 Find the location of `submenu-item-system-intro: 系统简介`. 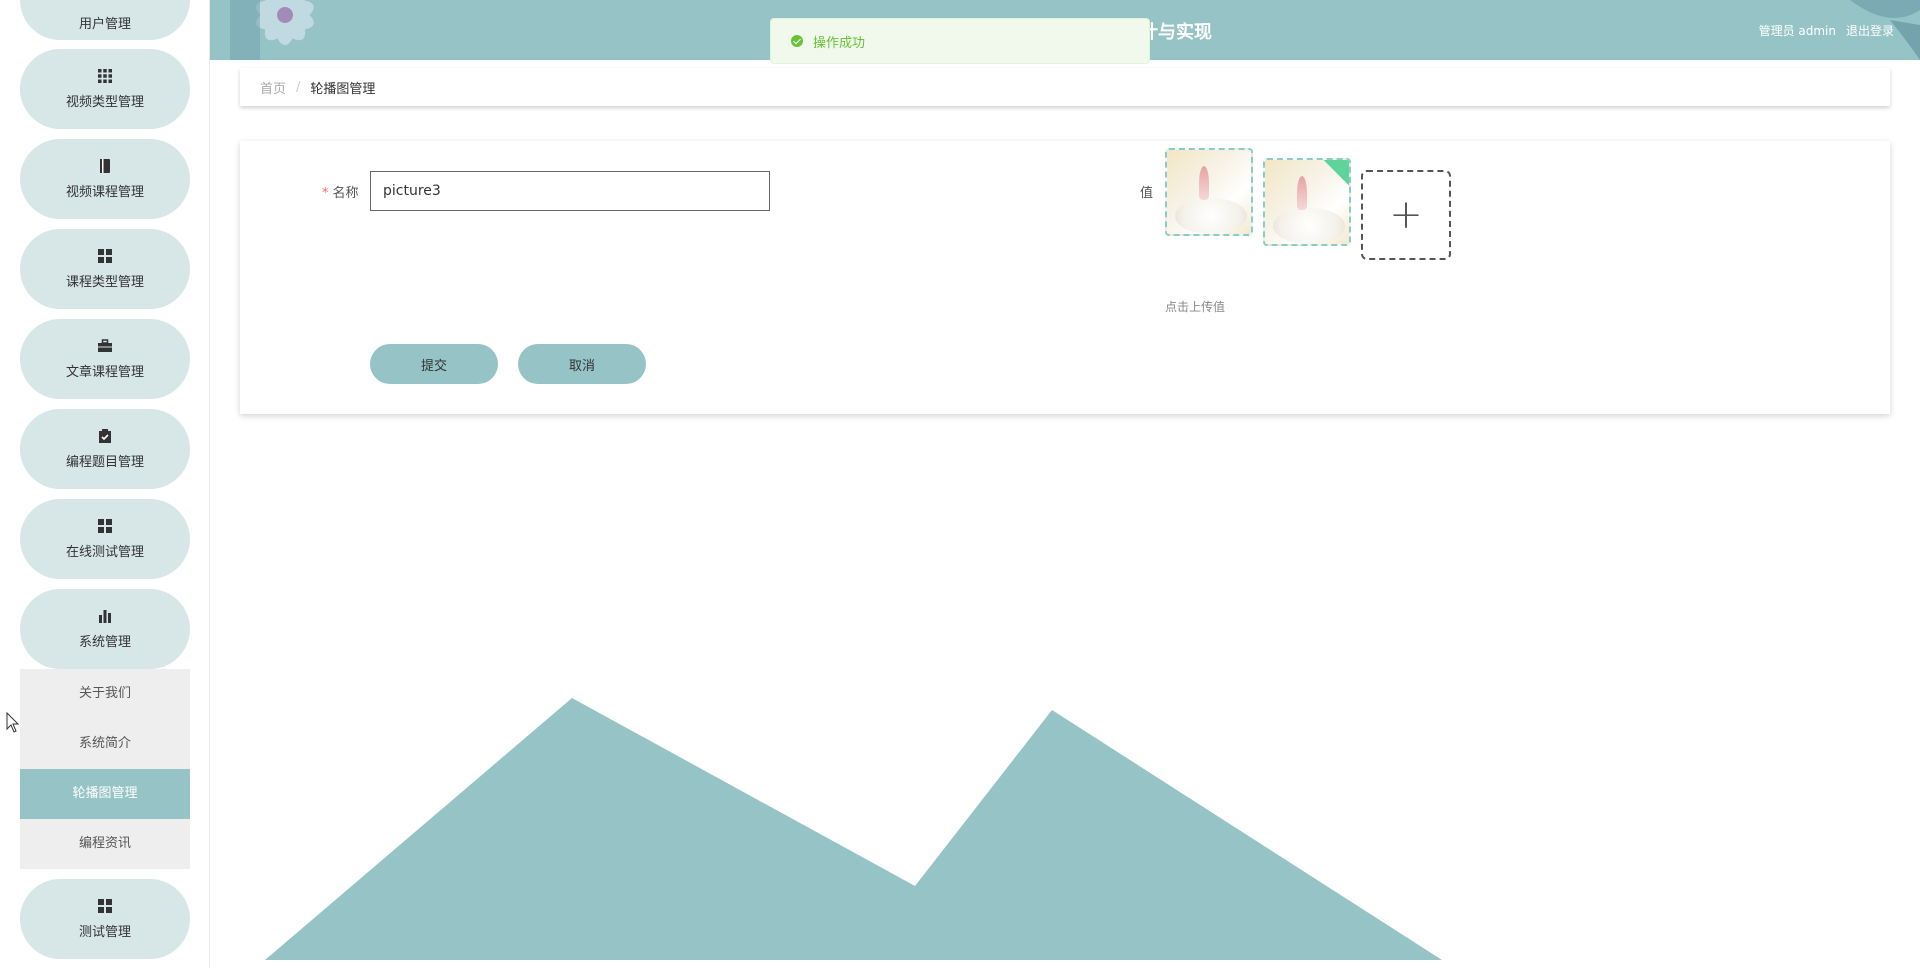

submenu-item-system-intro: 系统简介 is located at coordinates (105, 744).